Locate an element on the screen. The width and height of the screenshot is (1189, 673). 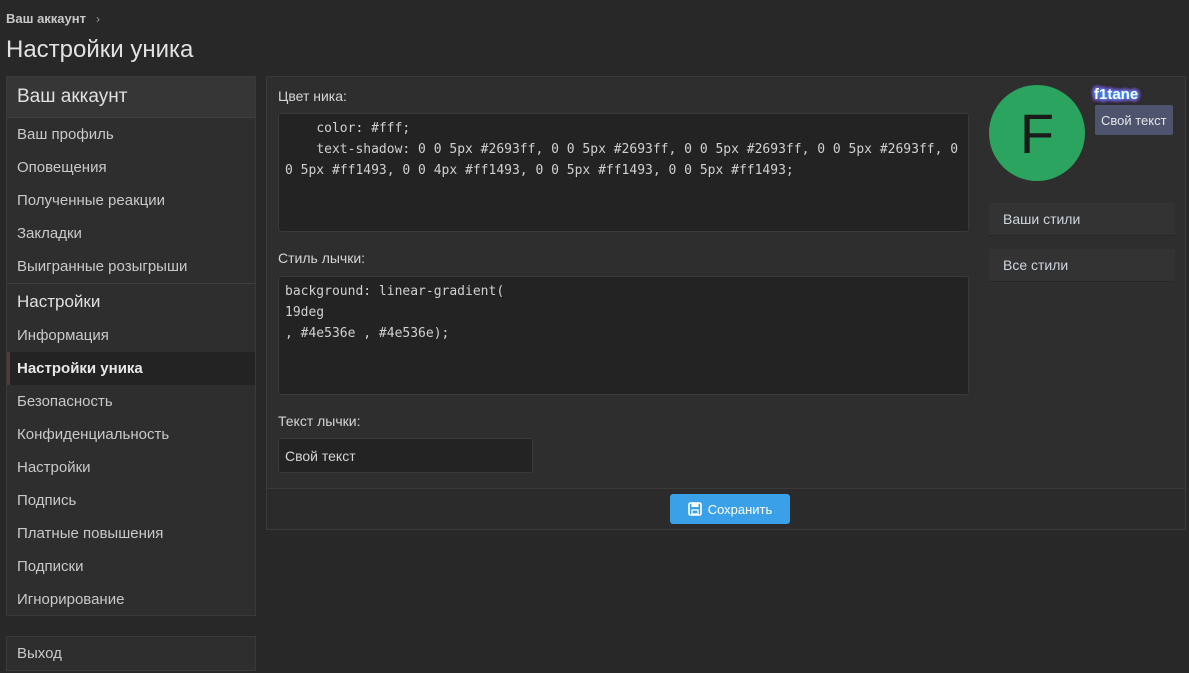
nick-color-label: Цвет ника: is located at coordinates (312, 96).